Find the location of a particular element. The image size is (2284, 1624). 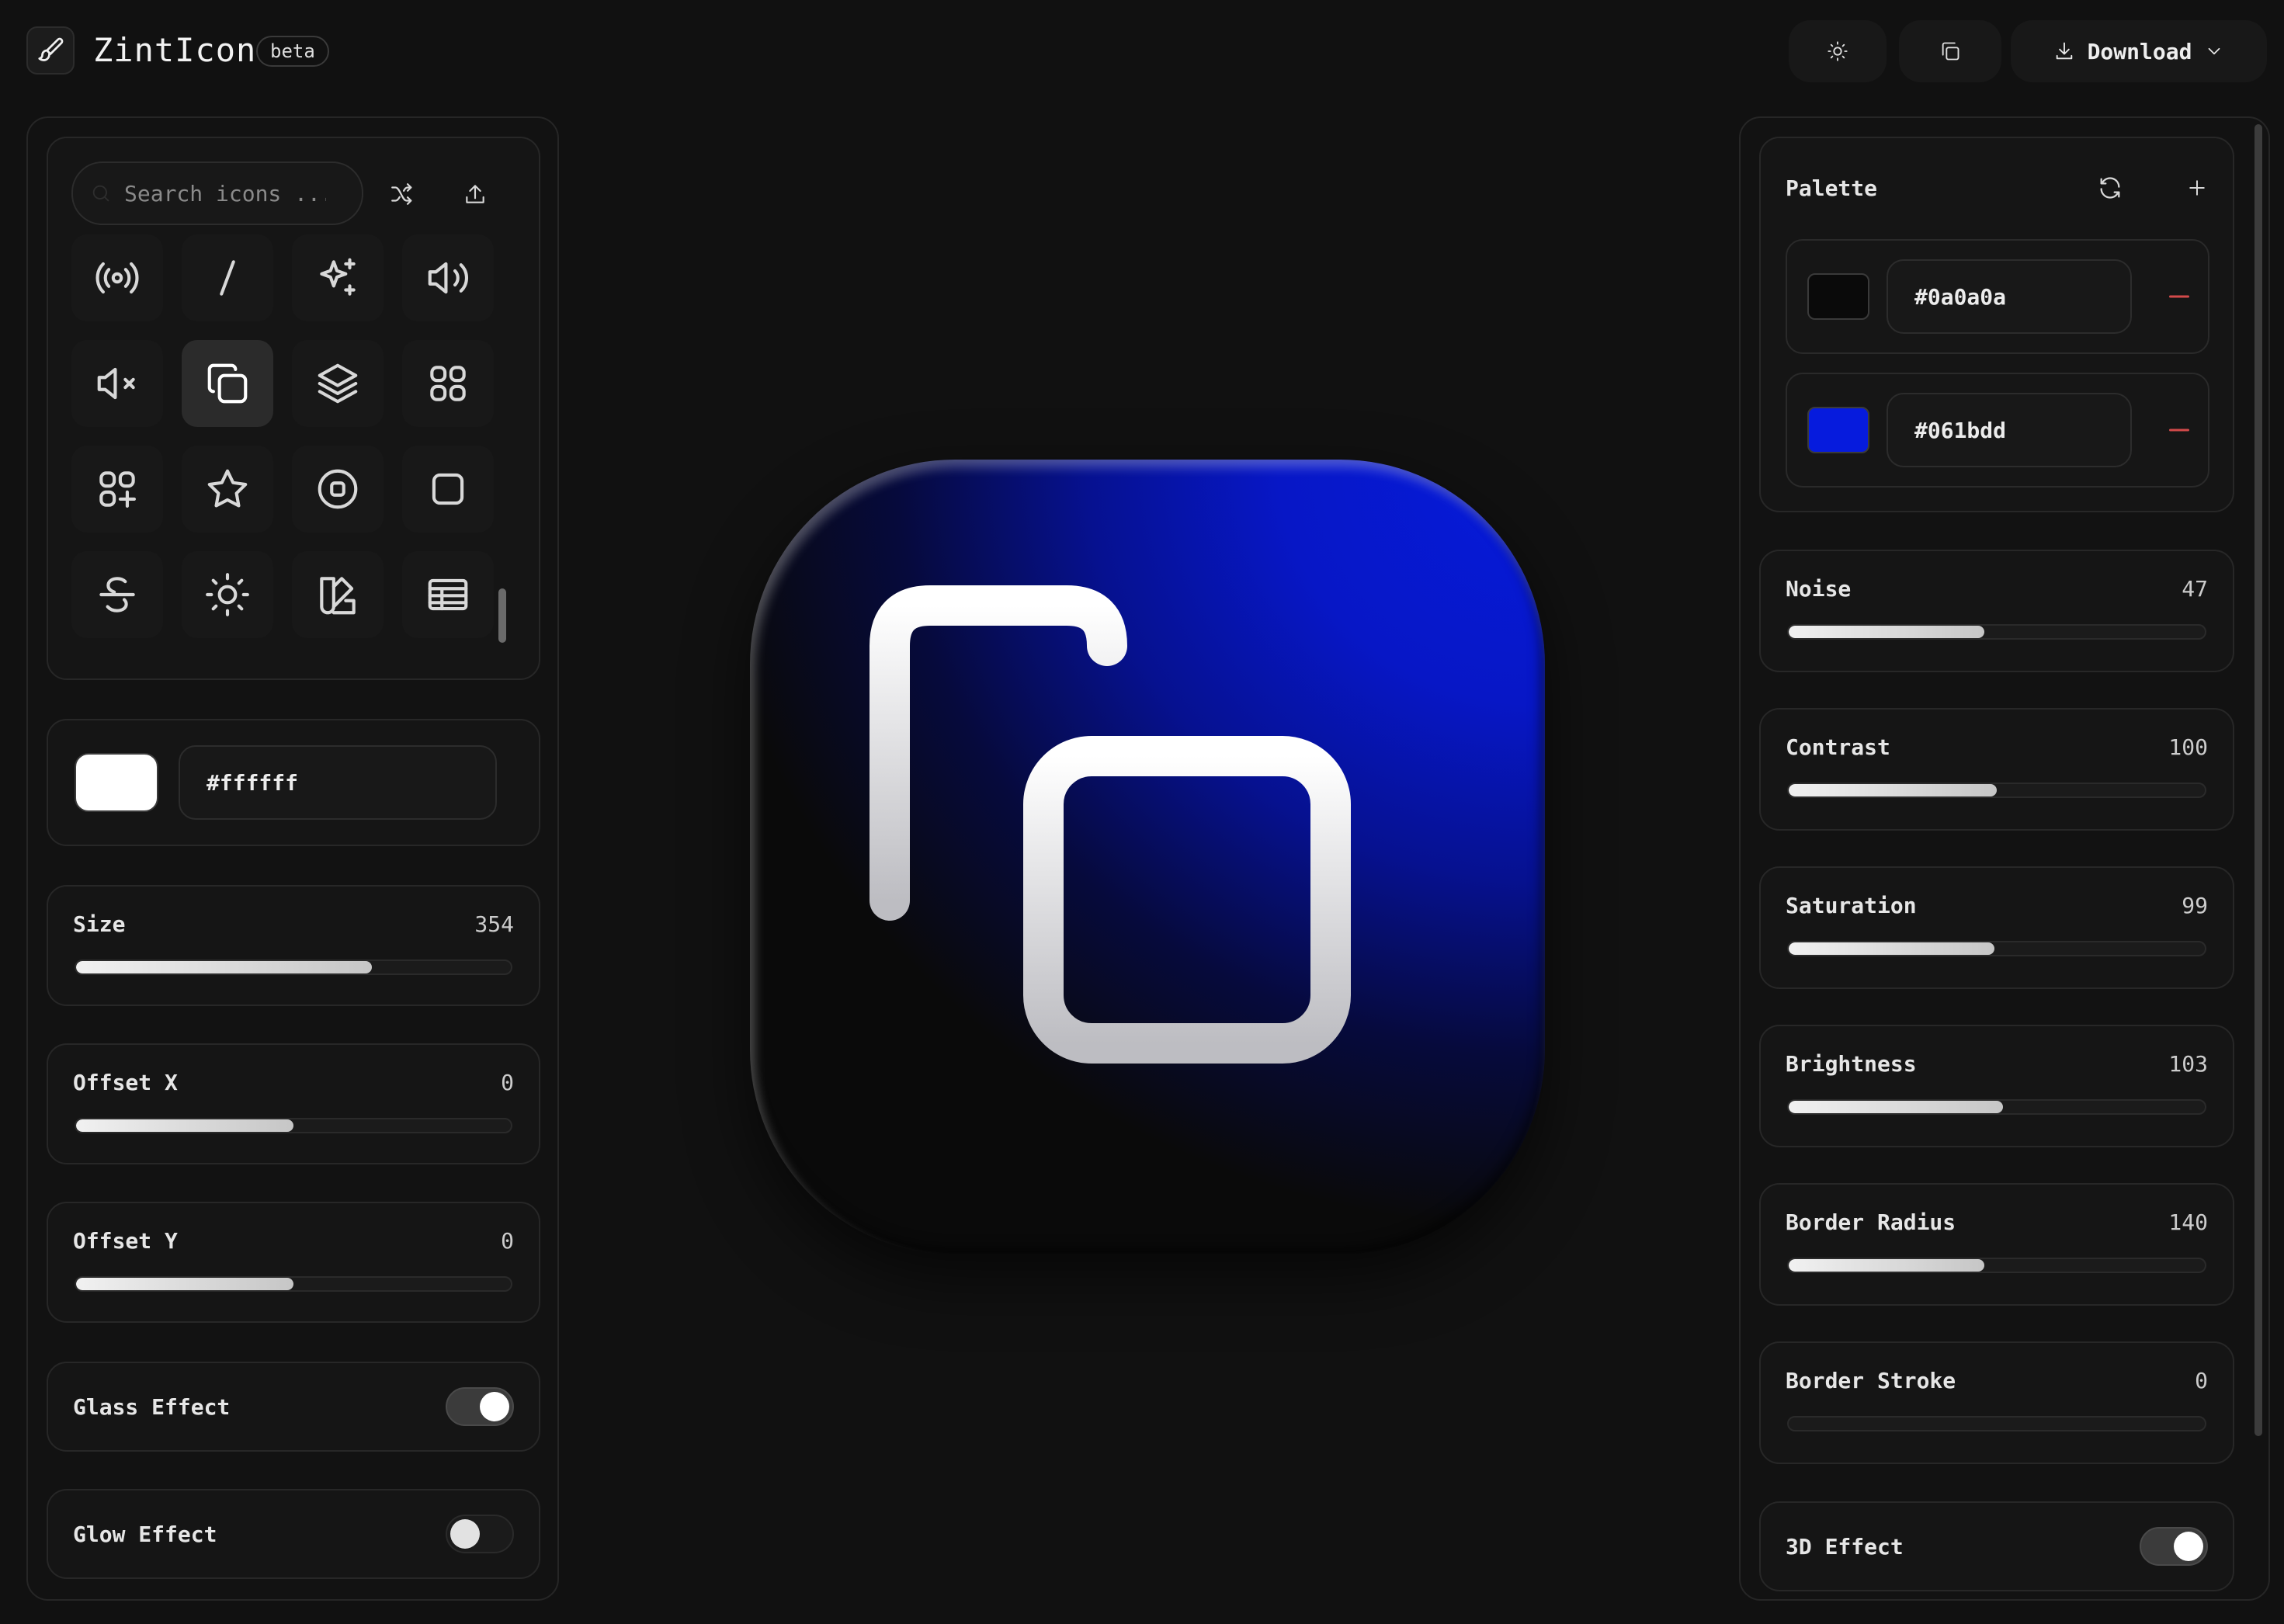

offset-x-value: 0 is located at coordinates (507, 1082).